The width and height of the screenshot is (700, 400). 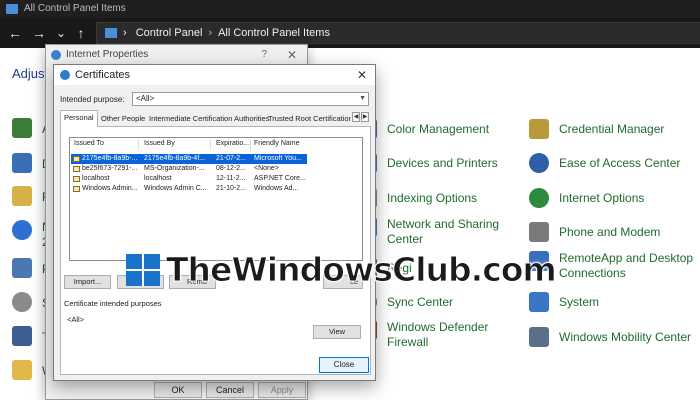 What do you see at coordinates (81, 33) in the screenshot?
I see `up-arrow-icon: ↑` at bounding box center [81, 33].